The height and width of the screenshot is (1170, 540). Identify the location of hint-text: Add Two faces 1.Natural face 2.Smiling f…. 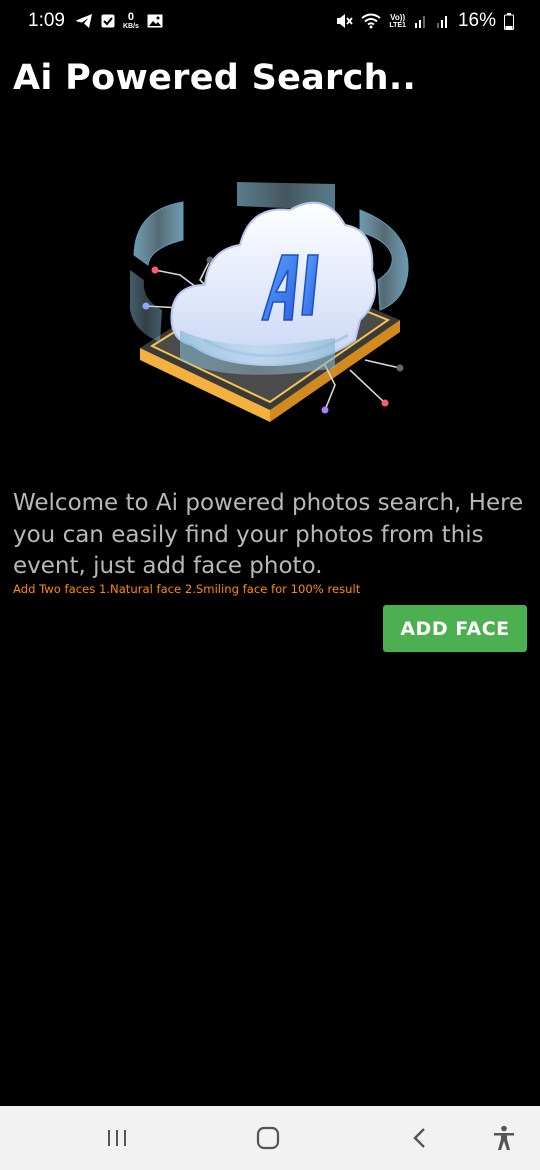
(187, 589).